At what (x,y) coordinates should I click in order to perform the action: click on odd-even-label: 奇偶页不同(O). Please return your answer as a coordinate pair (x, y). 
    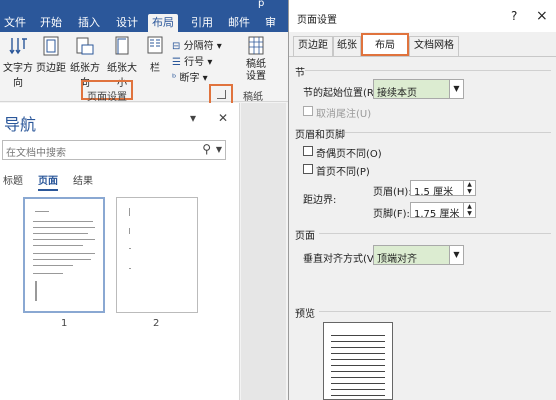
    Looking at the image, I should click on (349, 154).